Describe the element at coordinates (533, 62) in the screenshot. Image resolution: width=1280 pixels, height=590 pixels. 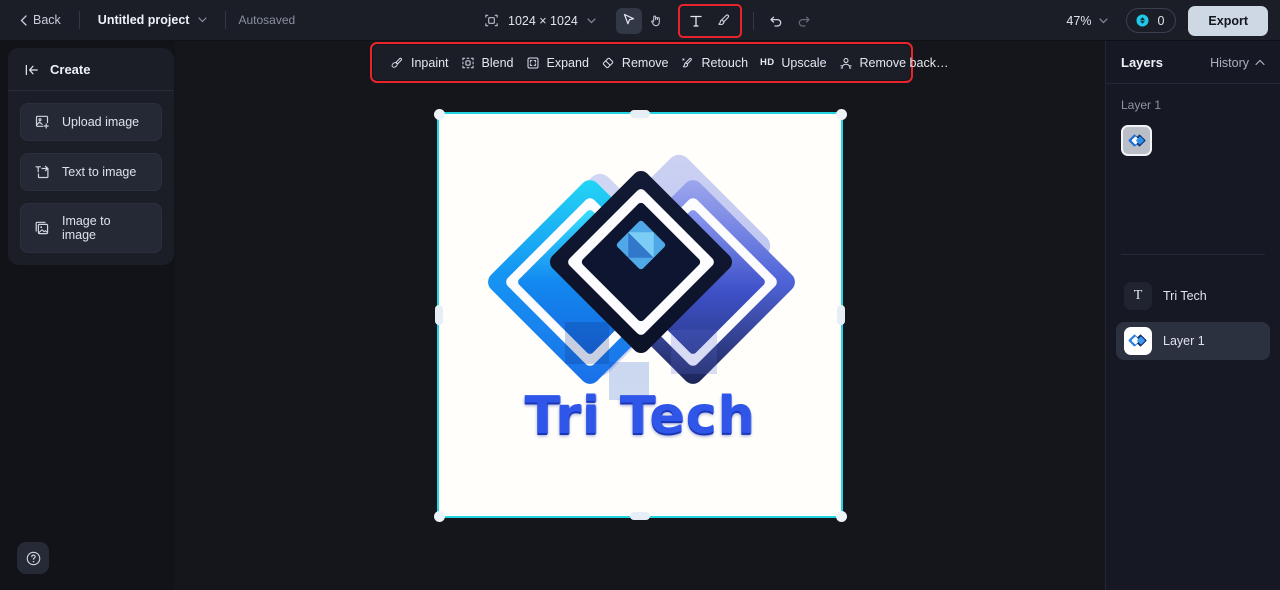
I see `expand-frame-icon` at that location.